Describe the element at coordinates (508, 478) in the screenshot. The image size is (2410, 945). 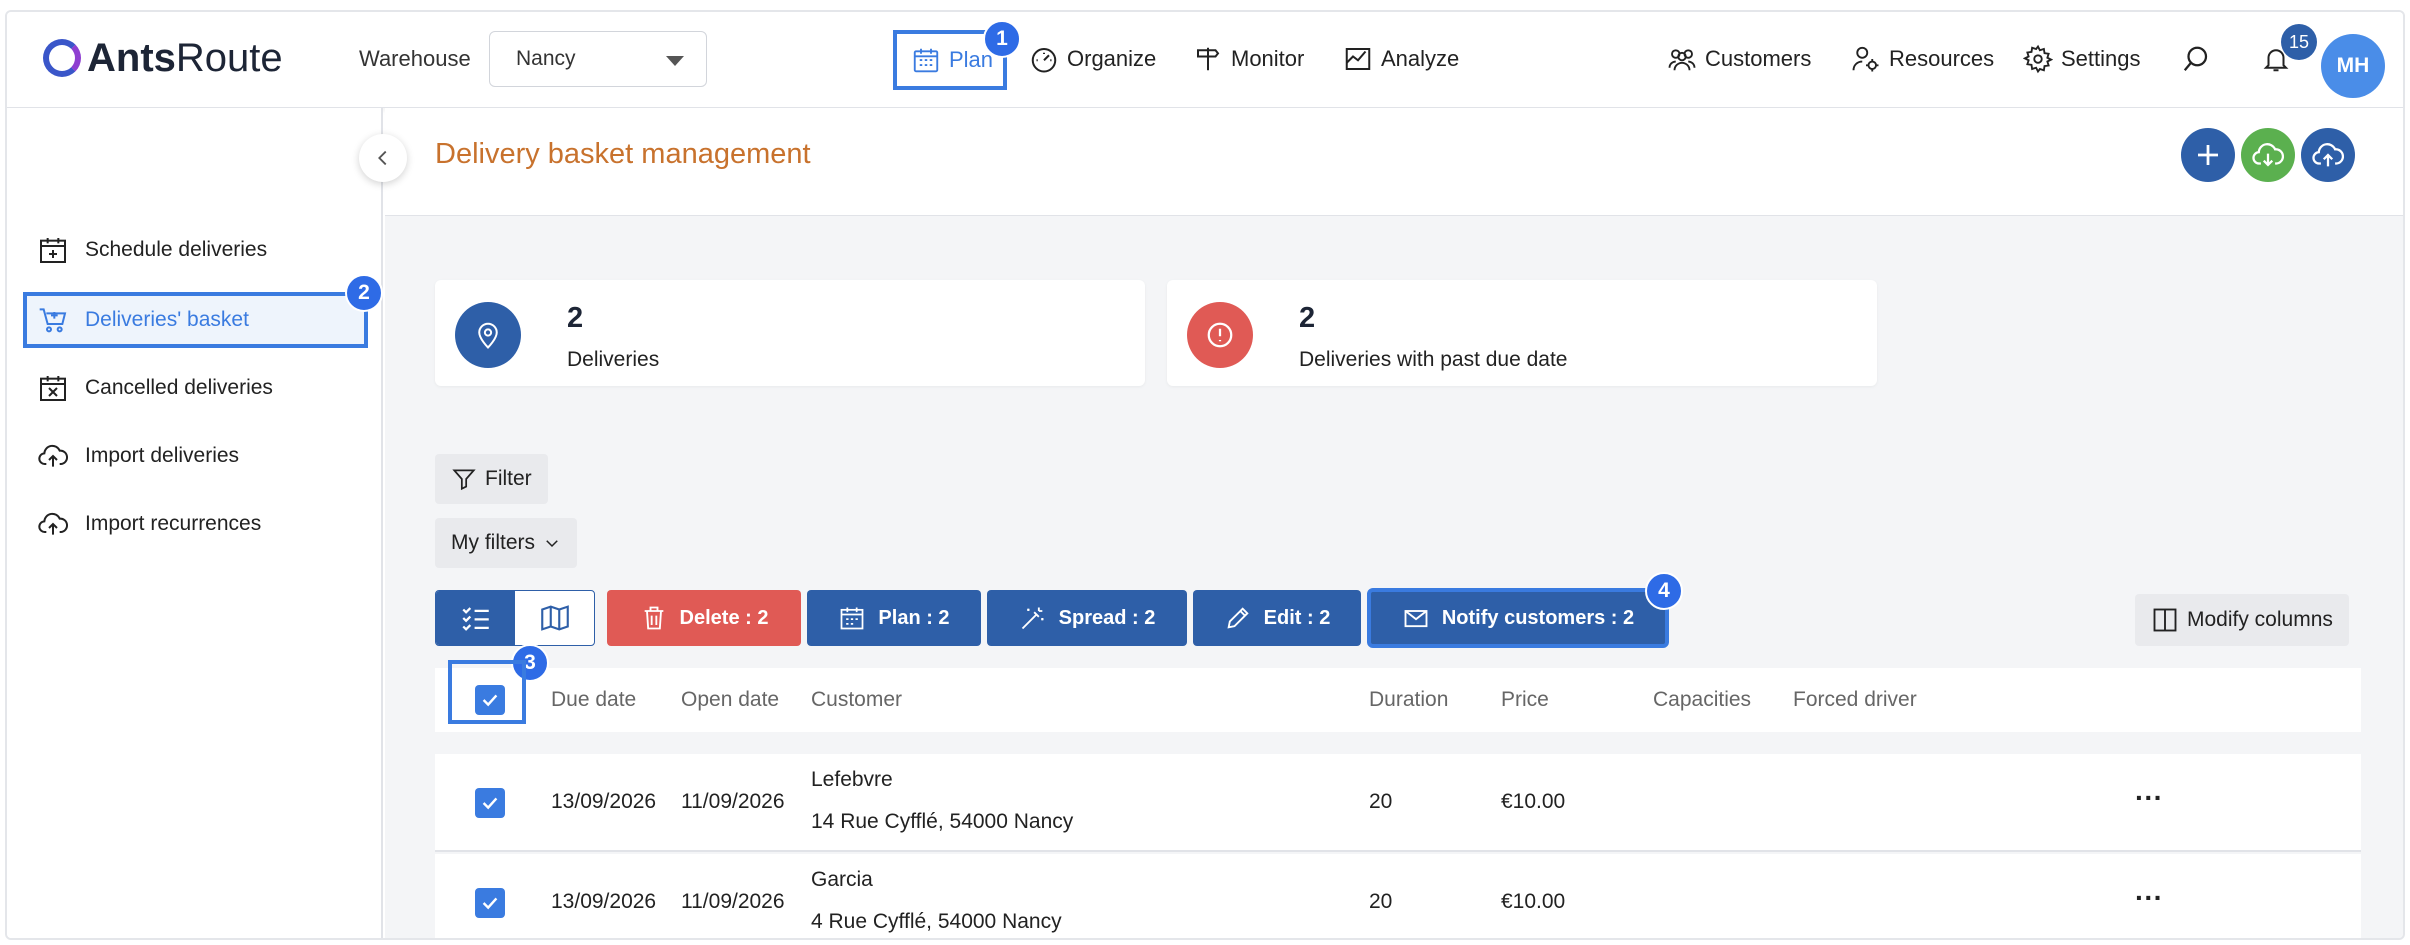
I see `filter-label: Filter` at that location.